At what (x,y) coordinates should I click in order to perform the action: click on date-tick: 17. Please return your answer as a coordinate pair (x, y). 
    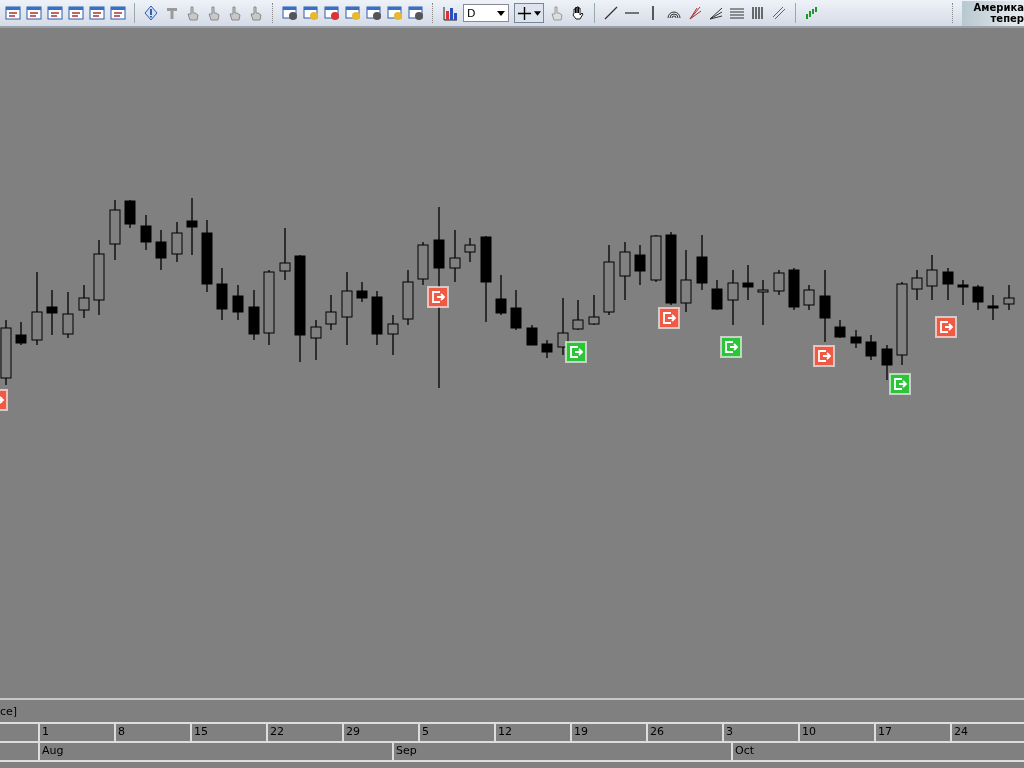
    Looking at the image, I should click on (912, 732).